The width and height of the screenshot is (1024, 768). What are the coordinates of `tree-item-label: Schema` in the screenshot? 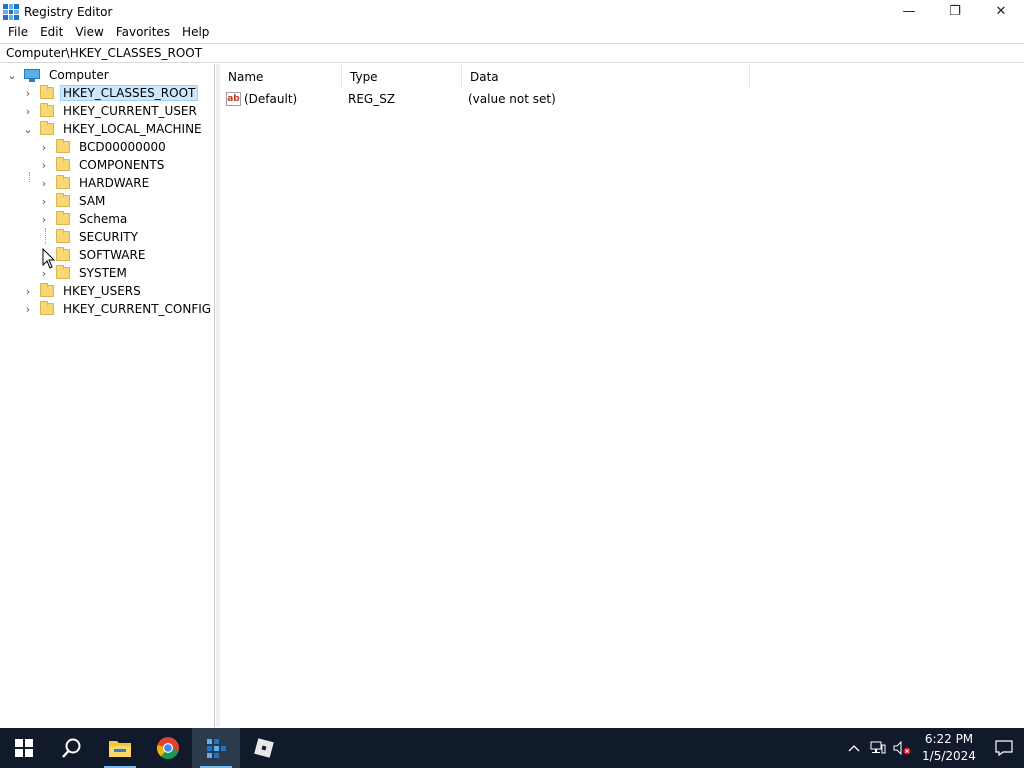 It's located at (103, 219).